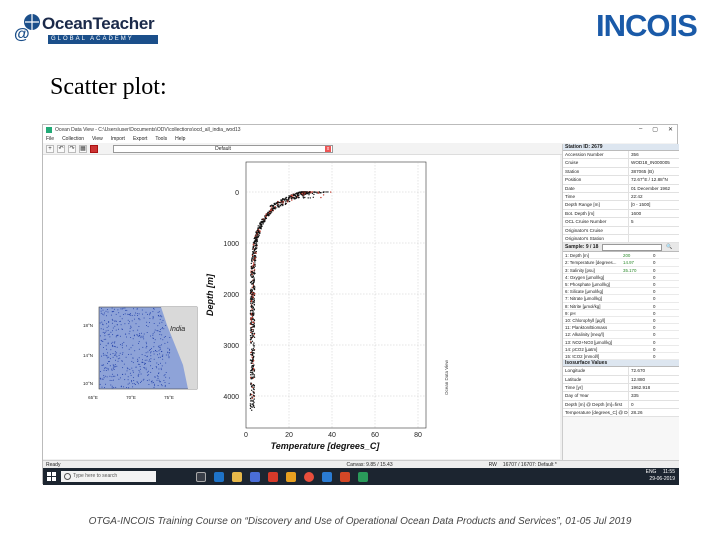 Image resolution: width=720 pixels, height=540 pixels. I want to click on file-explorer-icon, so click(237, 476).